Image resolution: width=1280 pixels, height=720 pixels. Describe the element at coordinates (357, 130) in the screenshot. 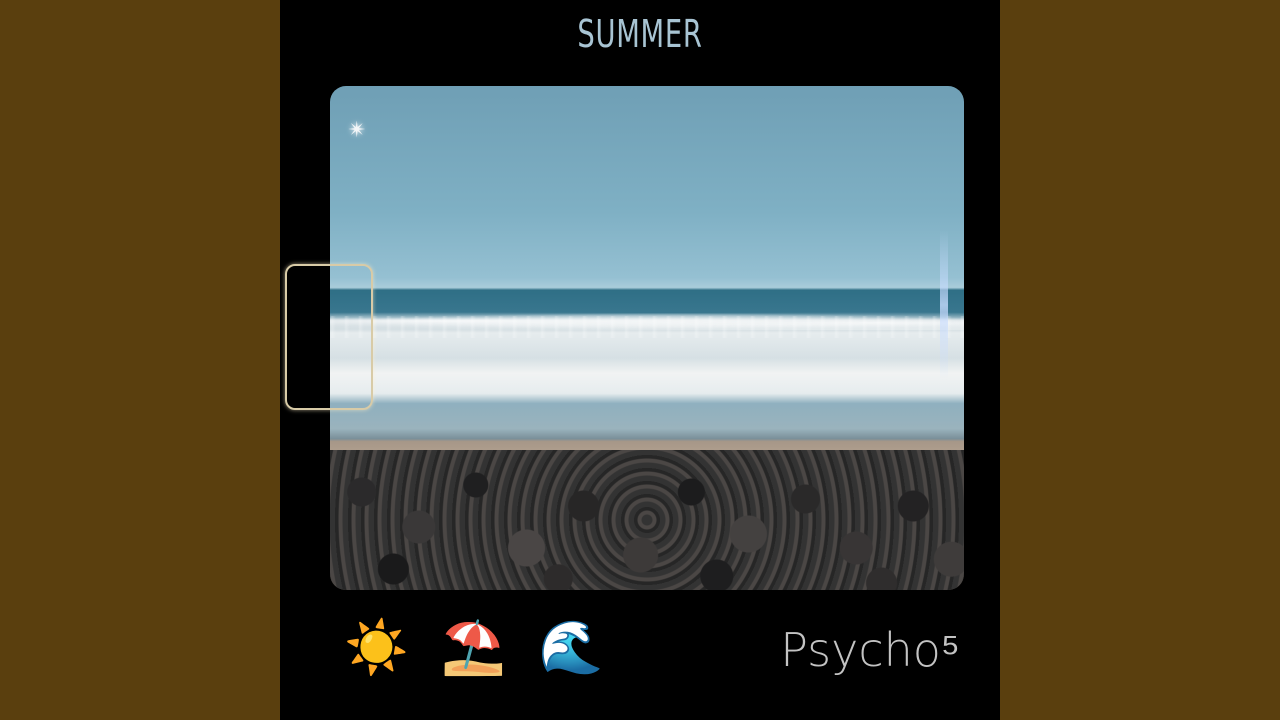

I see `sun-flare-icon: ✴` at that location.